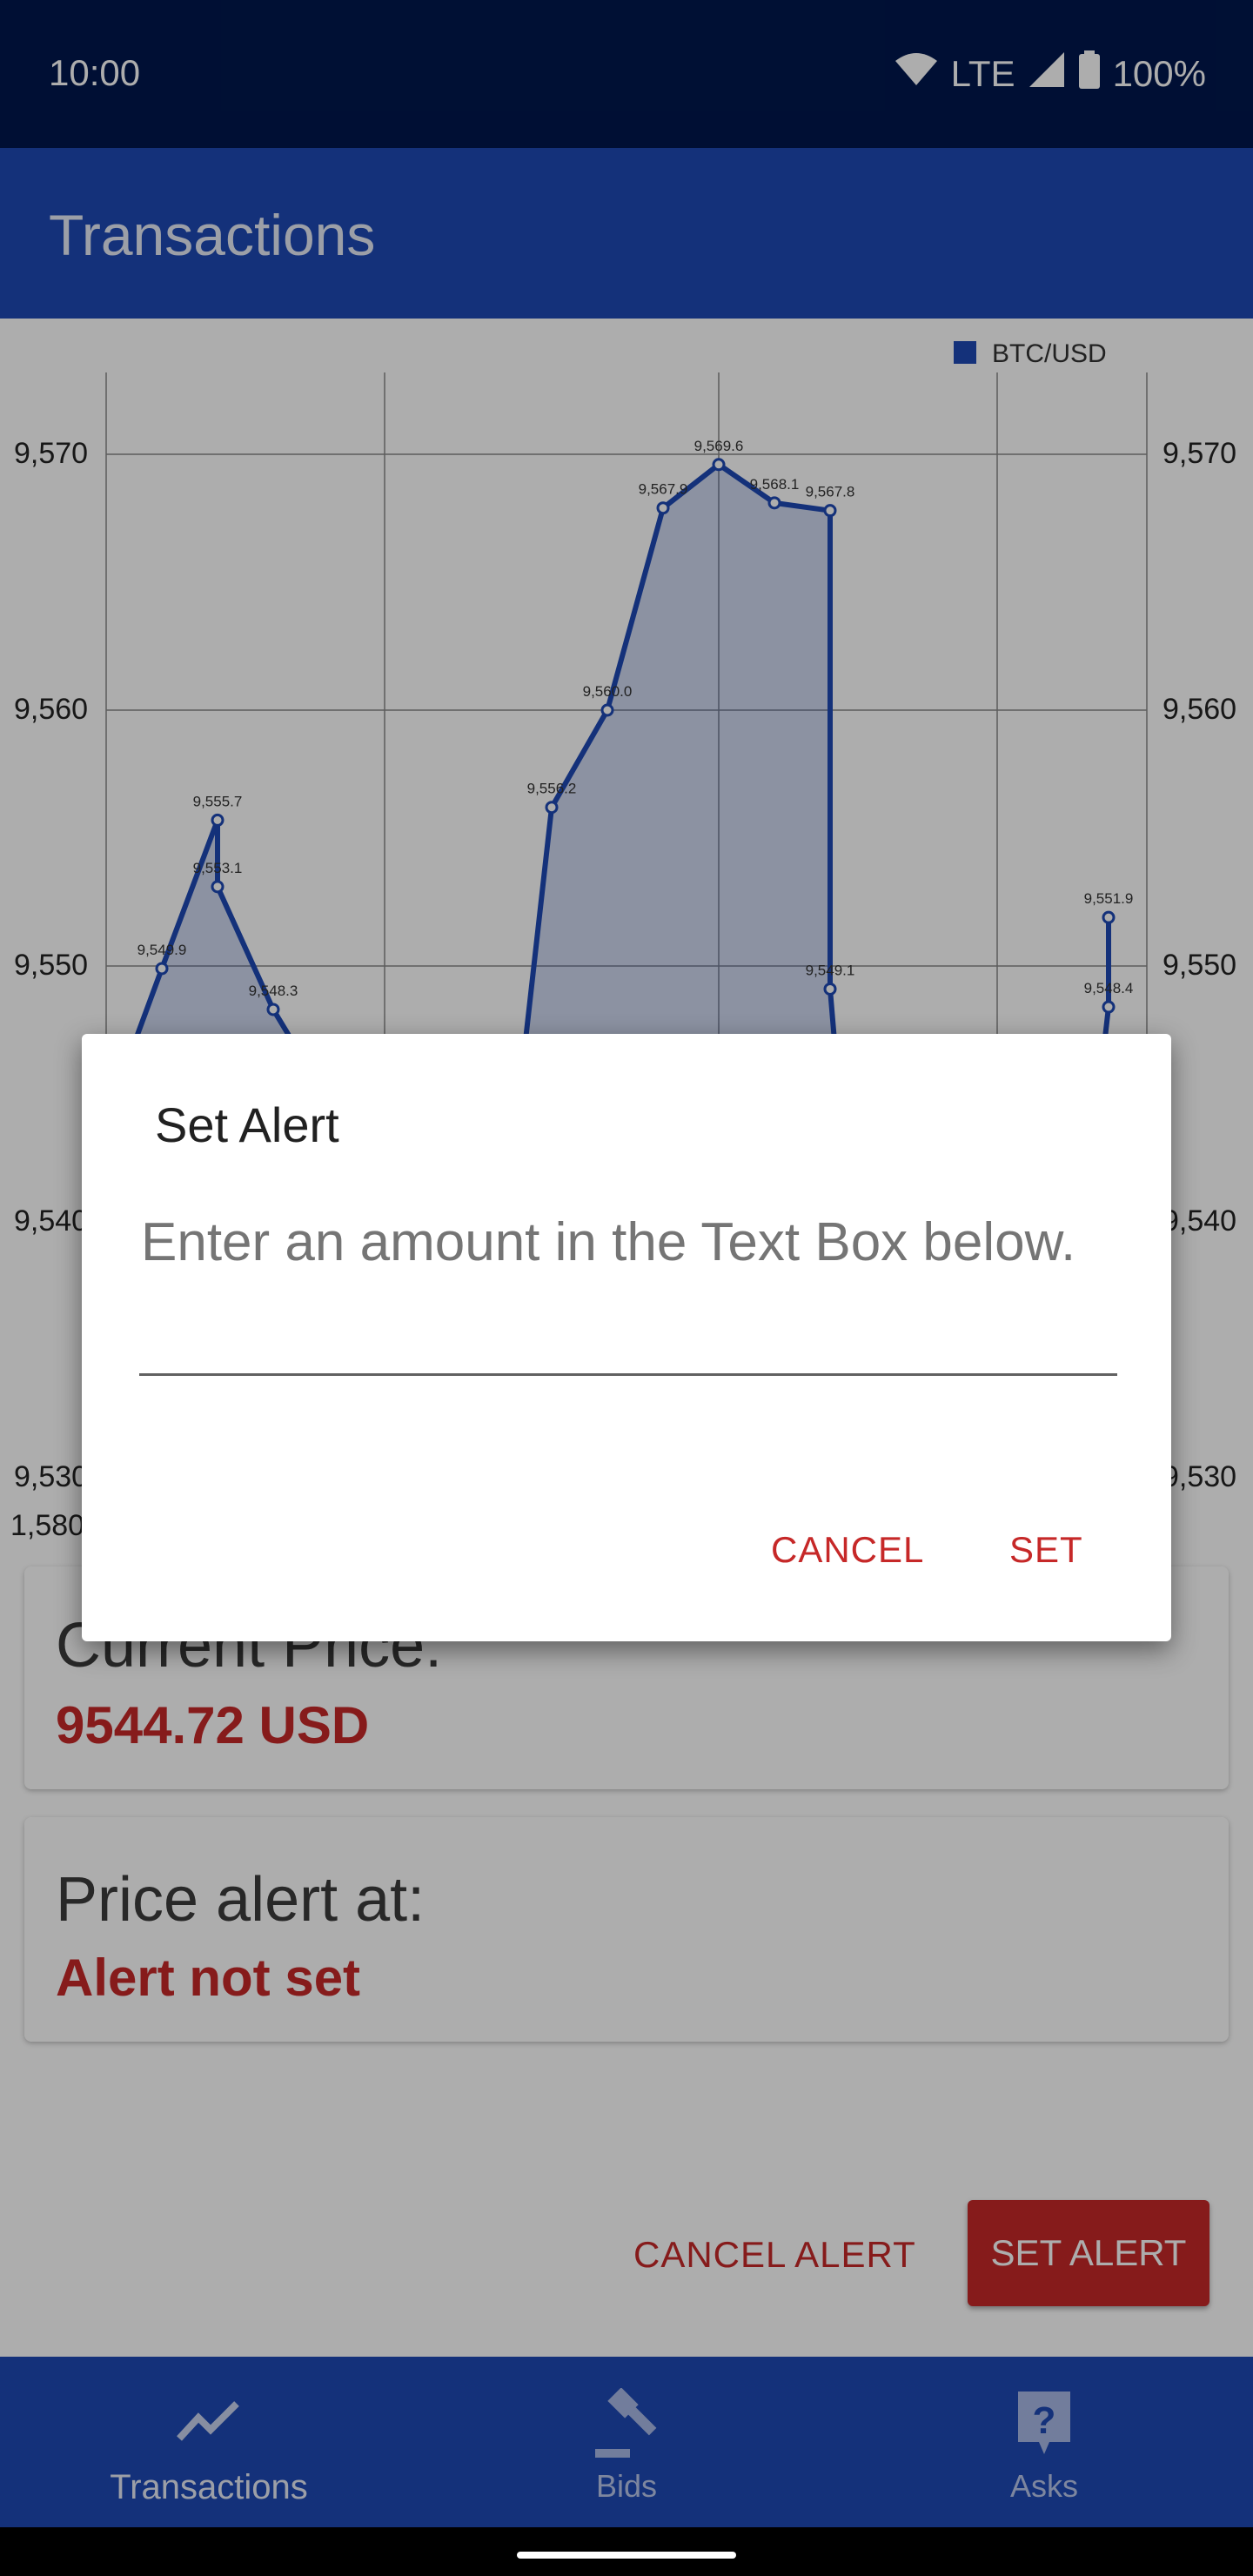  I want to click on alert-amount-input, so click(628, 1336).